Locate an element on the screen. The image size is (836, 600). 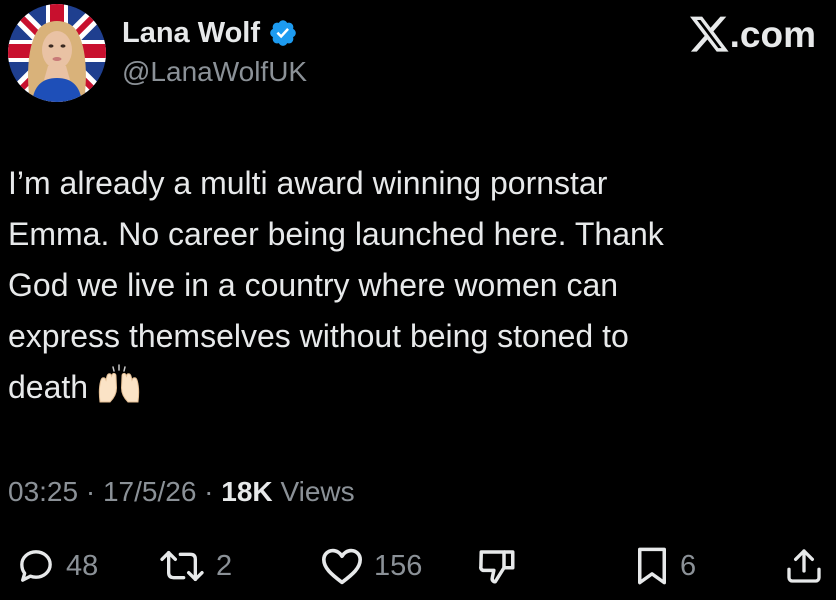
author-name-row: Lana Wolf is located at coordinates (210, 33).